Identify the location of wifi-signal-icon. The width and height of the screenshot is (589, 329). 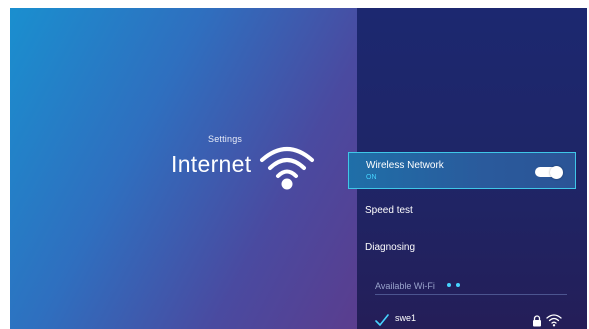
(554, 320).